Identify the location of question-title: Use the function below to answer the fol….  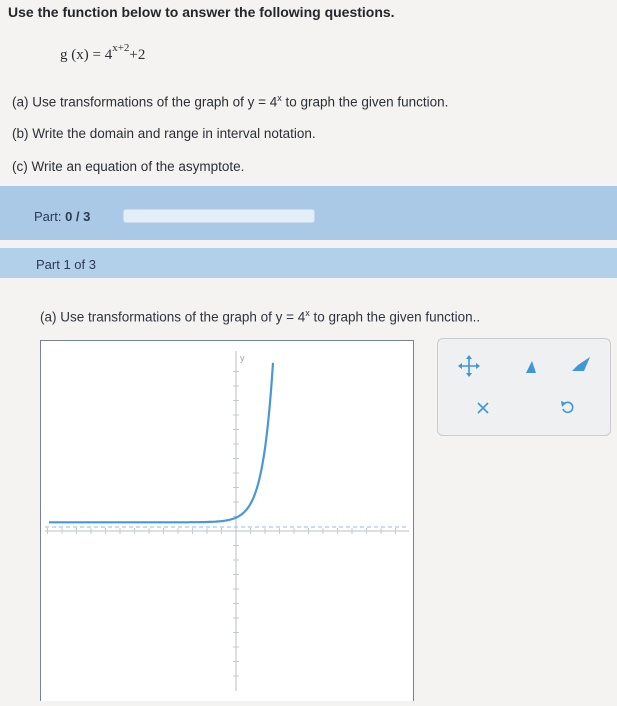
(201, 12).